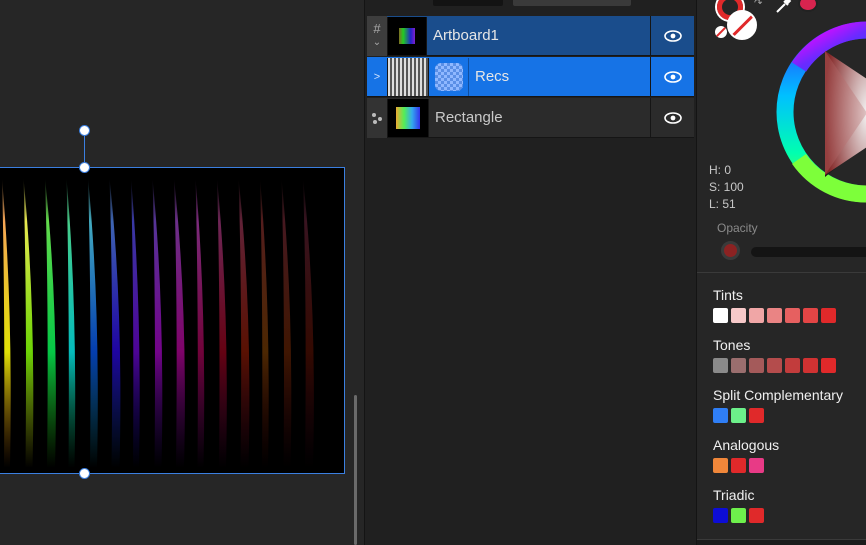 The height and width of the screenshot is (545, 866). What do you see at coordinates (377, 77) in the screenshot?
I see `expand-toggle: >` at bounding box center [377, 77].